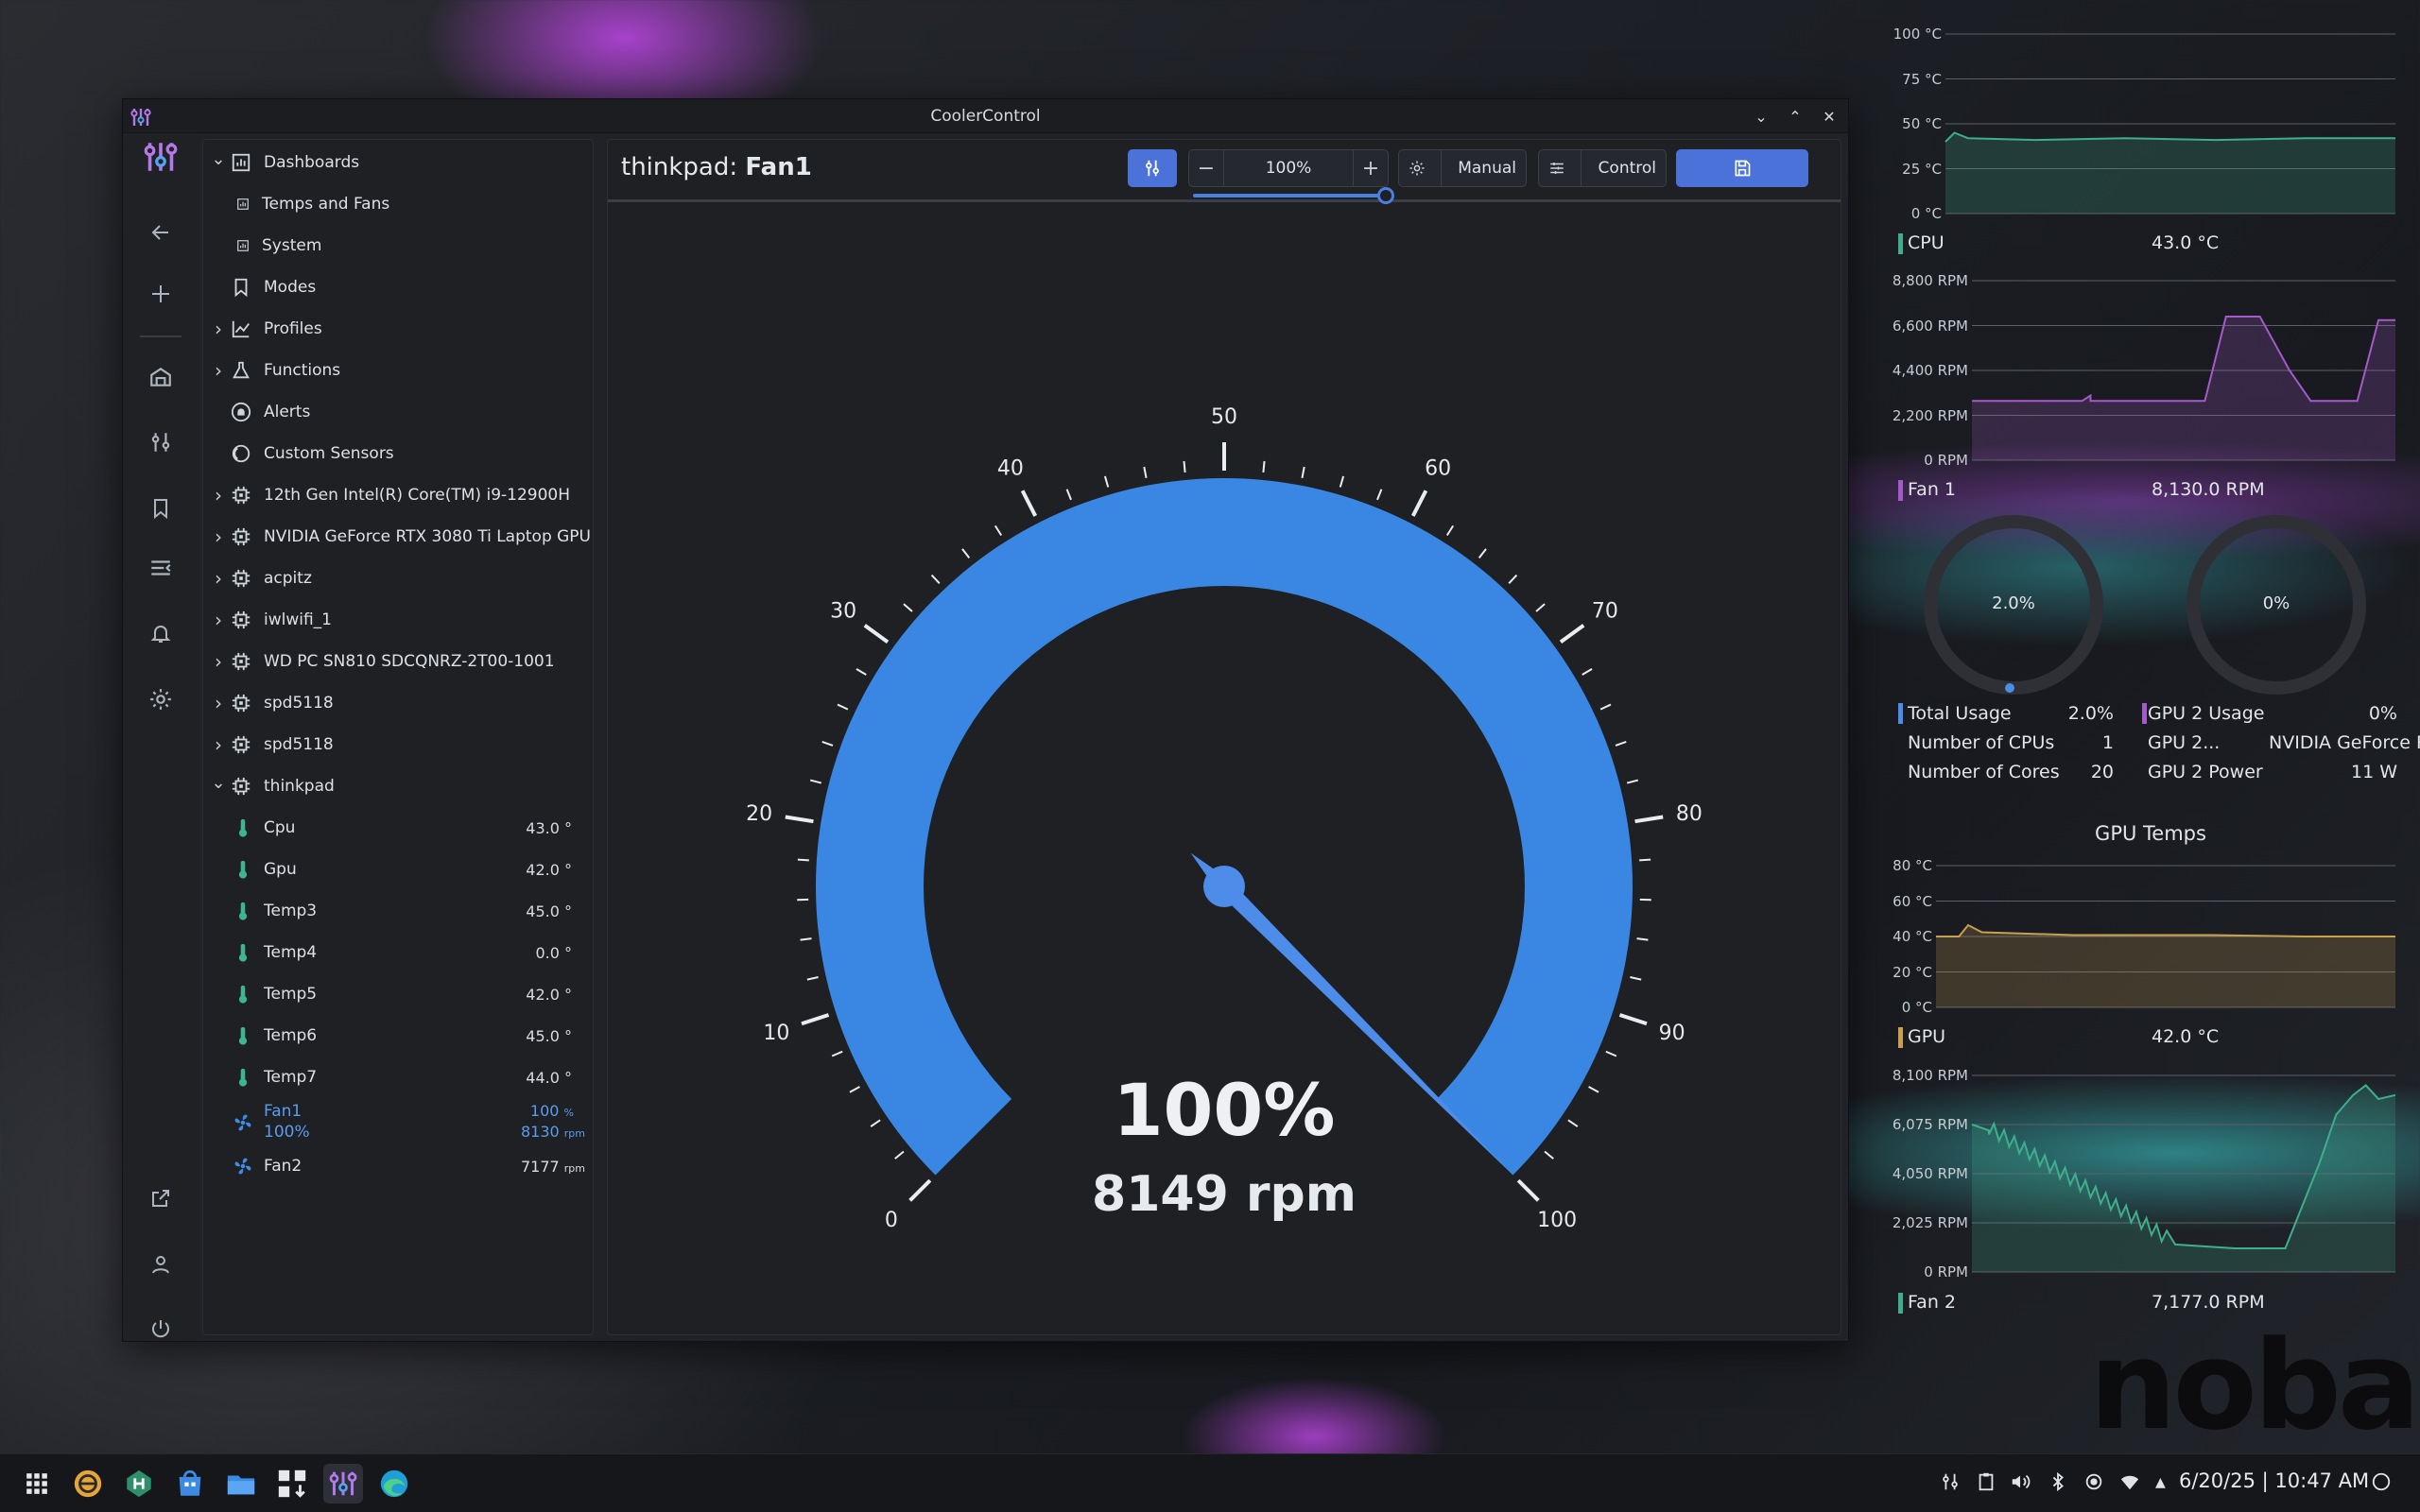  Describe the element at coordinates (2274, 1480) in the screenshot. I see `clock: 6/20/25 | 10:47 AM` at that location.